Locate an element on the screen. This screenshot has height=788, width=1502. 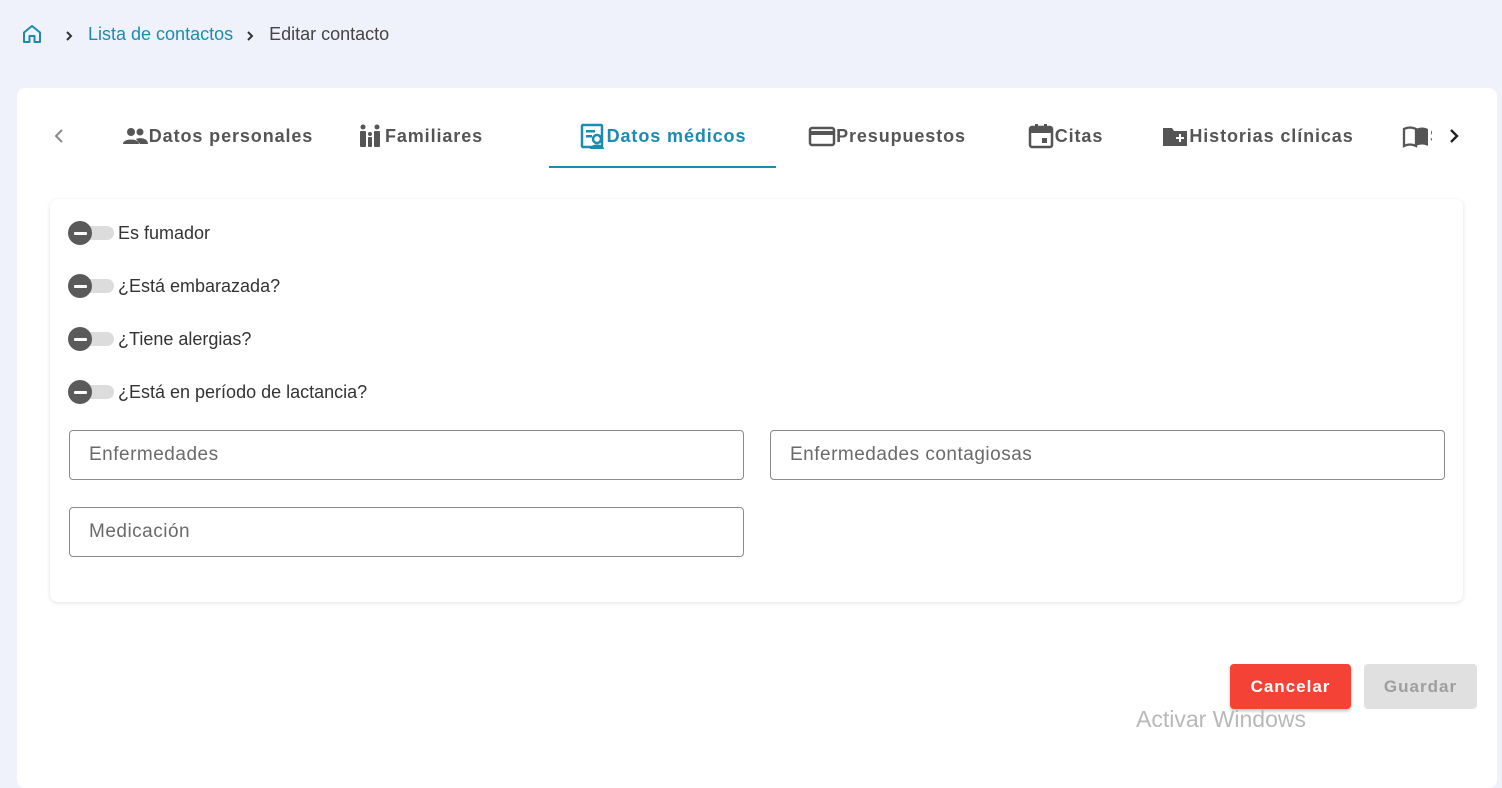
toggle-label: ¿Tiene alergias? is located at coordinates (185, 338).